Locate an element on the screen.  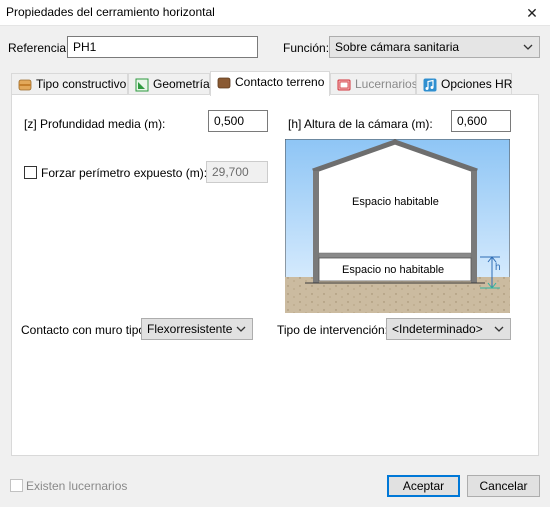
profundidad-label: [z] Profundidad media (m): is located at coordinates (95, 124).